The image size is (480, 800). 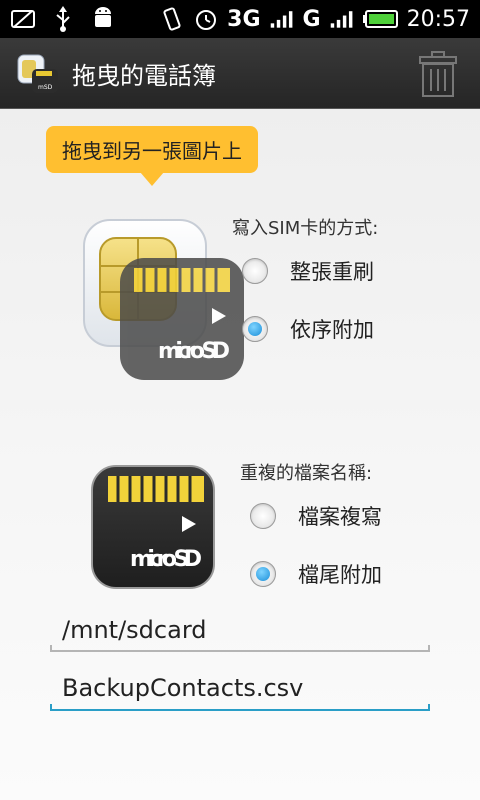 What do you see at coordinates (332, 272) in the screenshot?
I see `radio-label-overwrite: 整張重刷` at bounding box center [332, 272].